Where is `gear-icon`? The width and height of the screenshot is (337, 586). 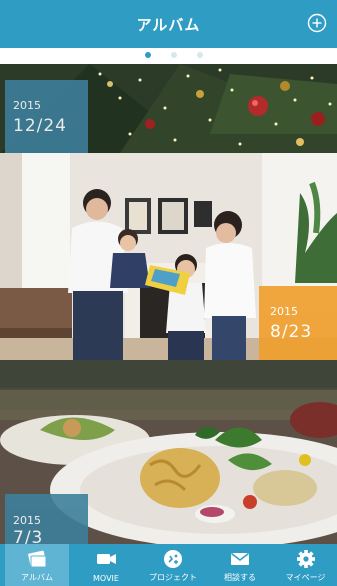
gear-icon is located at coordinates (305, 559).